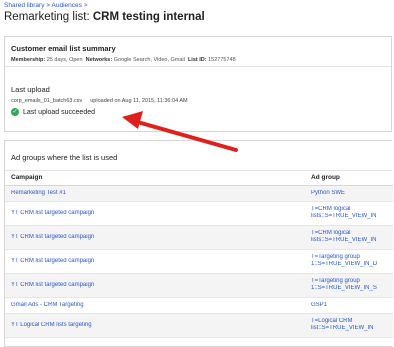 The image size is (394, 347). What do you see at coordinates (349, 264) in the screenshot?
I see `ad-group-link-line2: 1::S=TRUE_VIEW_IN_D` at bounding box center [349, 264].